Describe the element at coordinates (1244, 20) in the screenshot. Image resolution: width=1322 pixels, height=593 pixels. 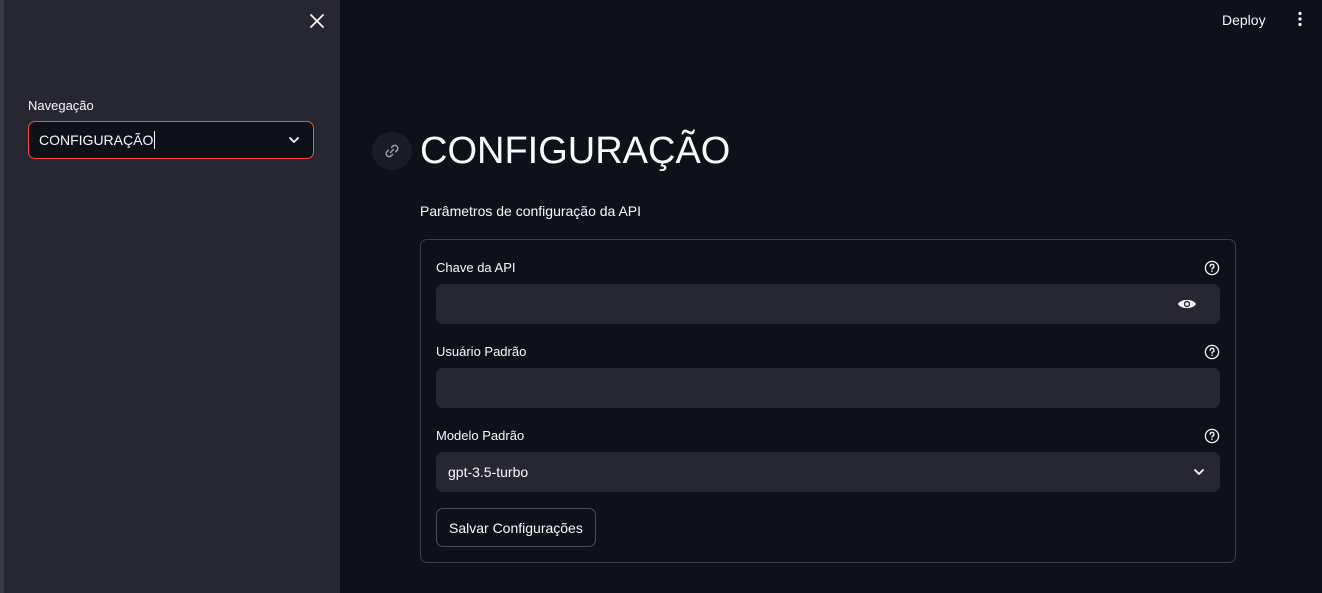
I see `deploy-button: Deploy` at that location.